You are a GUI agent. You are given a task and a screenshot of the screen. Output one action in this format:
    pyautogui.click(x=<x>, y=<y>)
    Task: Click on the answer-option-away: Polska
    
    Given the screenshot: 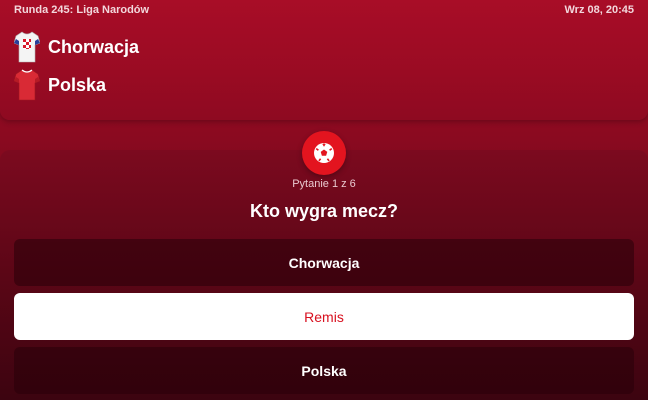 What is the action you would take?
    pyautogui.click(x=324, y=370)
    